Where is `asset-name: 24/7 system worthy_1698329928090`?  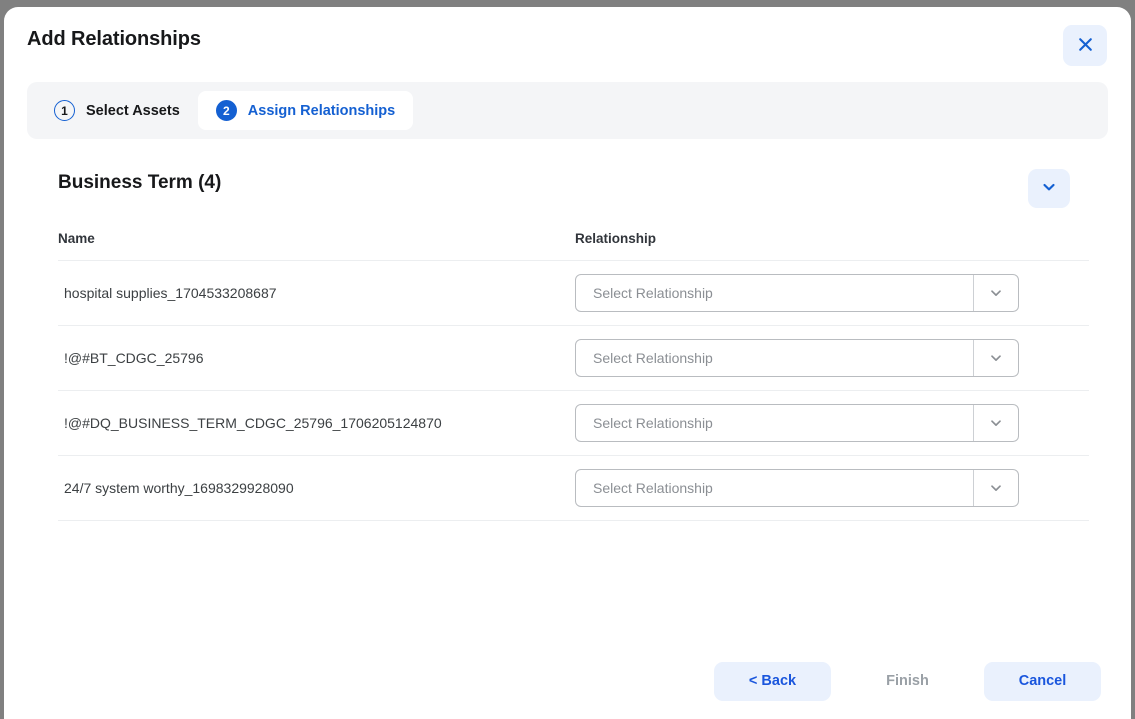 asset-name: 24/7 system worthy_1698329928090 is located at coordinates (179, 488).